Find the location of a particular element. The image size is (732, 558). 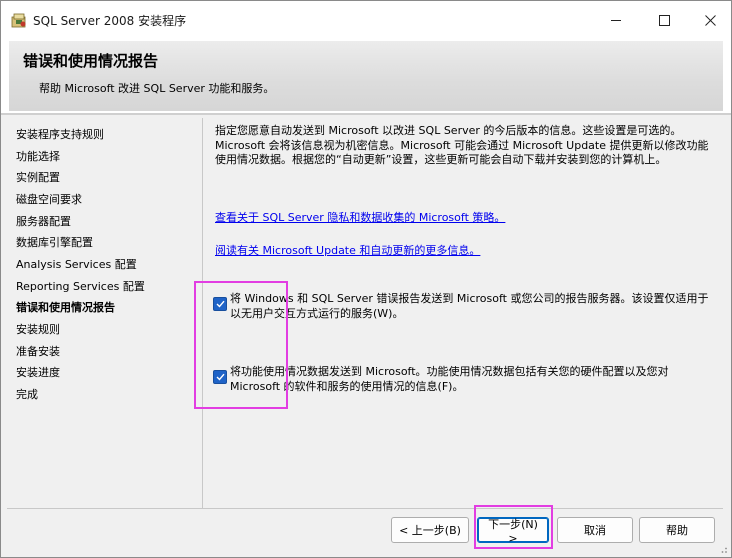

close-button is located at coordinates (709, 20).